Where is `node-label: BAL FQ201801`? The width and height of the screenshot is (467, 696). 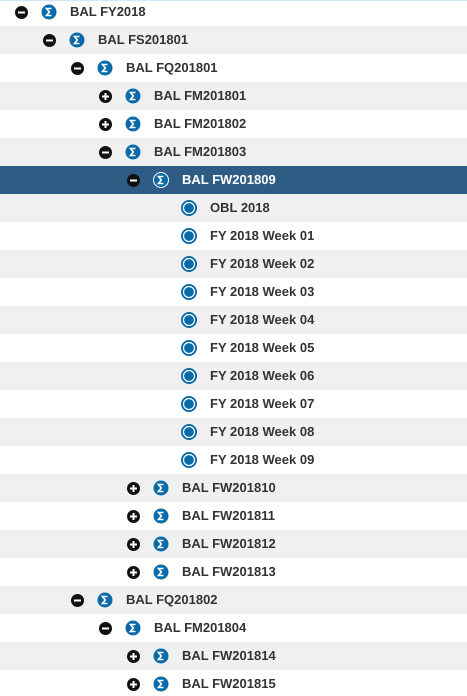 node-label: BAL FQ201801 is located at coordinates (172, 68).